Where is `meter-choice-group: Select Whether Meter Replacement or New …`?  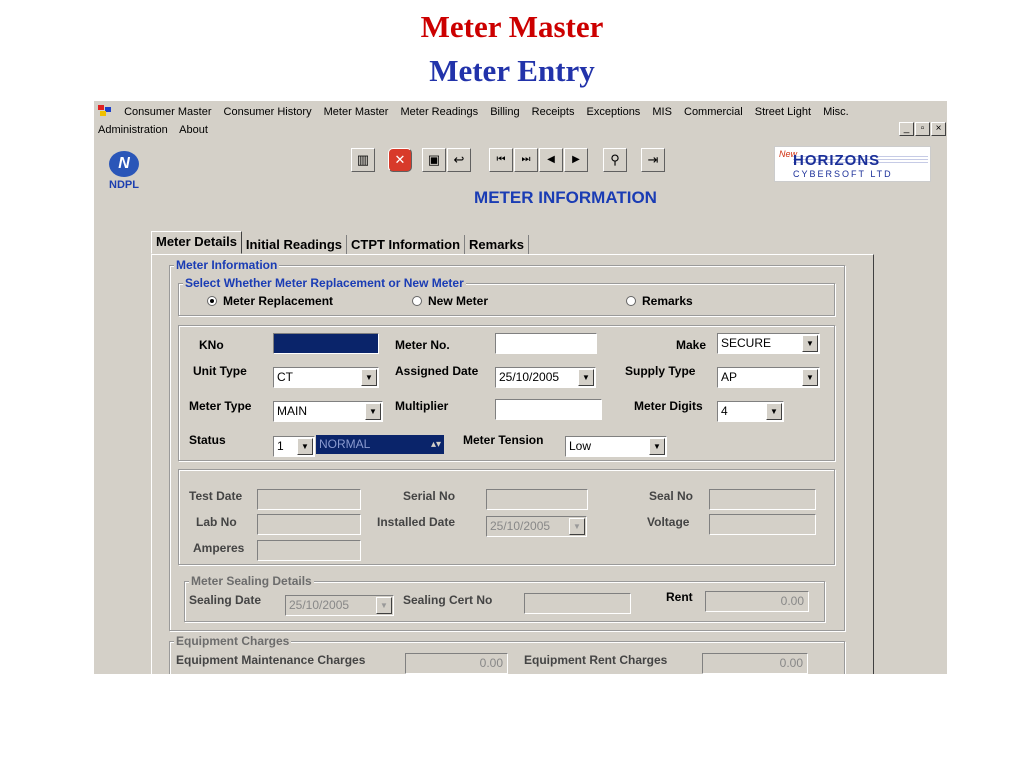 meter-choice-group: Select Whether Meter Replacement or New … is located at coordinates (506, 296).